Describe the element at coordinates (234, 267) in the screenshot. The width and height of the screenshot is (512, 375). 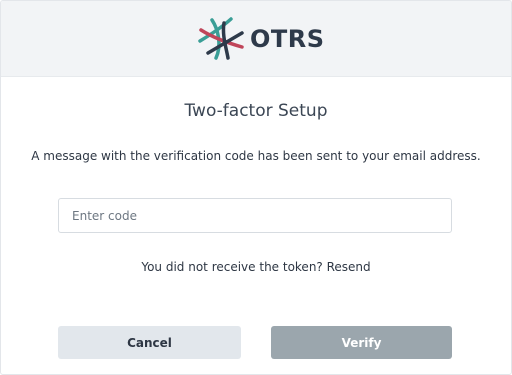
I see `resend-prompt: You did not receive the token?` at that location.